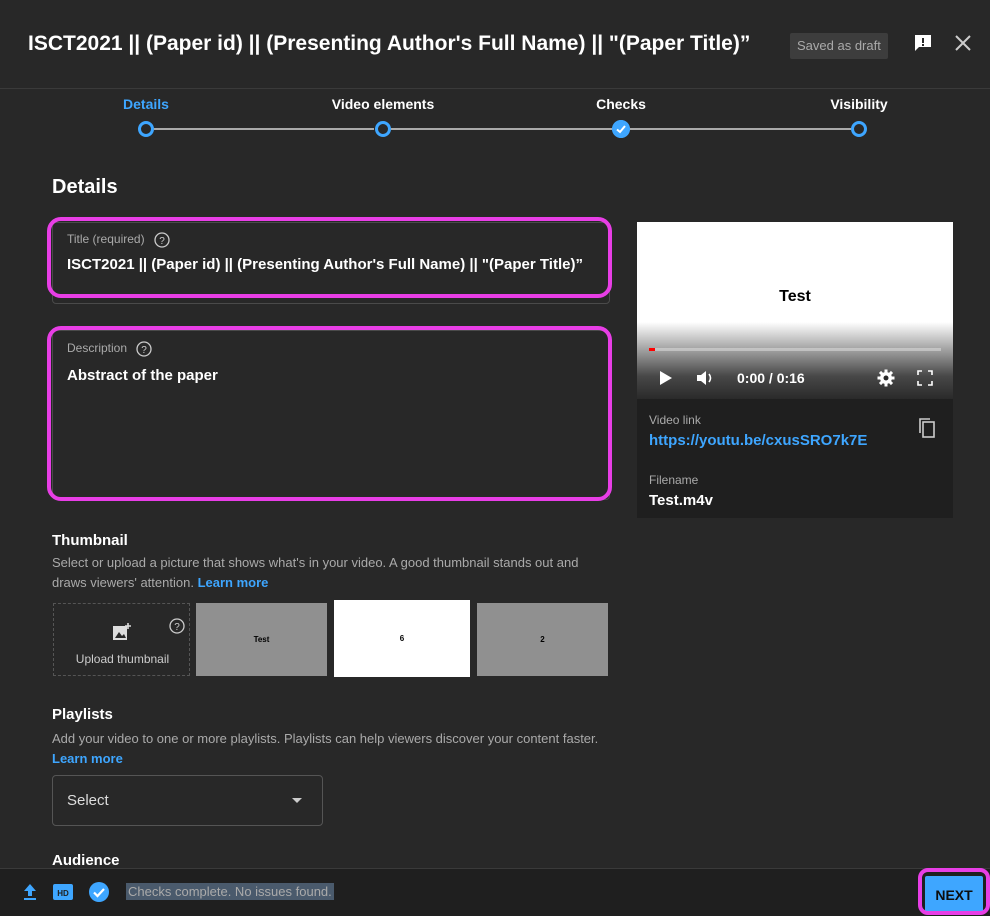  Describe the element at coordinates (771, 378) in the screenshot. I see `video-time: 0:00 / 0:16` at that location.